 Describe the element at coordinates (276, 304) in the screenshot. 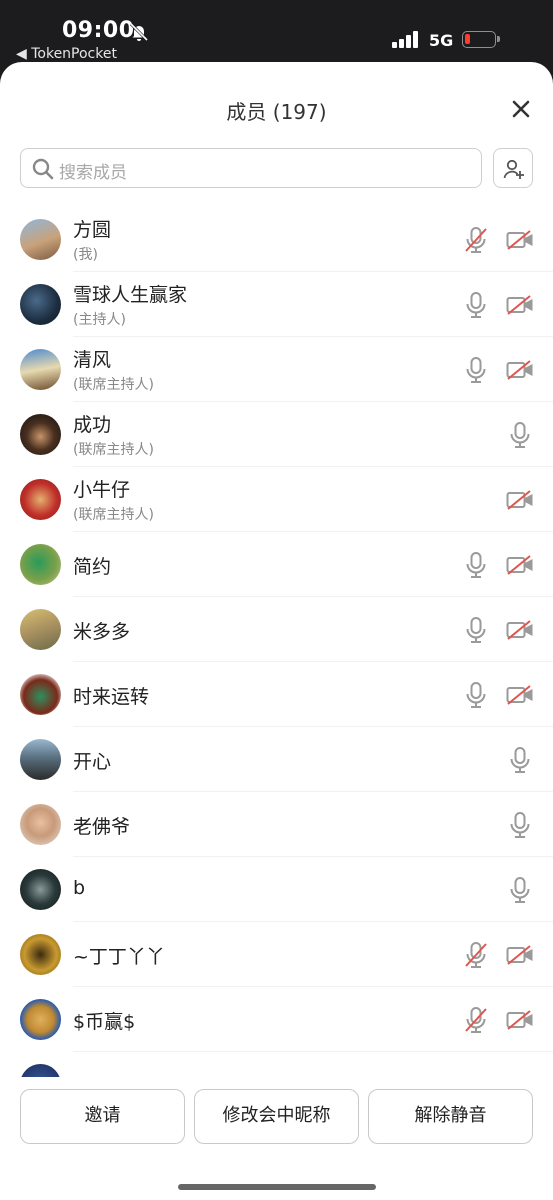

I see `member-row: 雪球人生赢家 (主持人)` at that location.